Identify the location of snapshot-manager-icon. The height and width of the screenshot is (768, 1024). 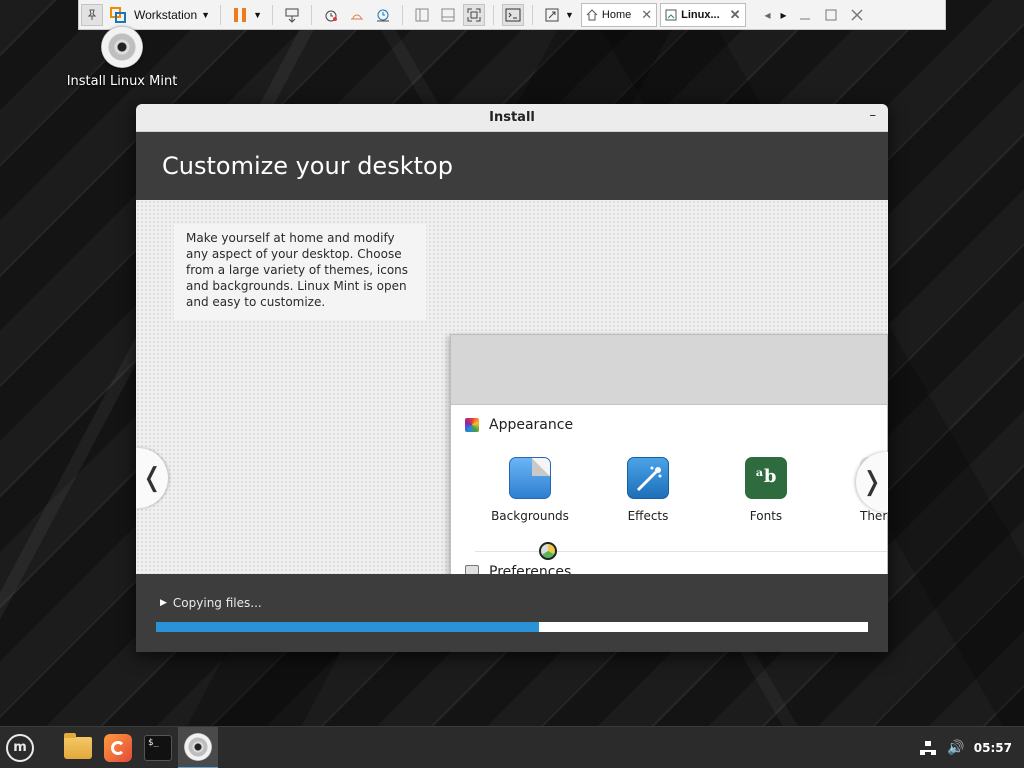
(383, 15).